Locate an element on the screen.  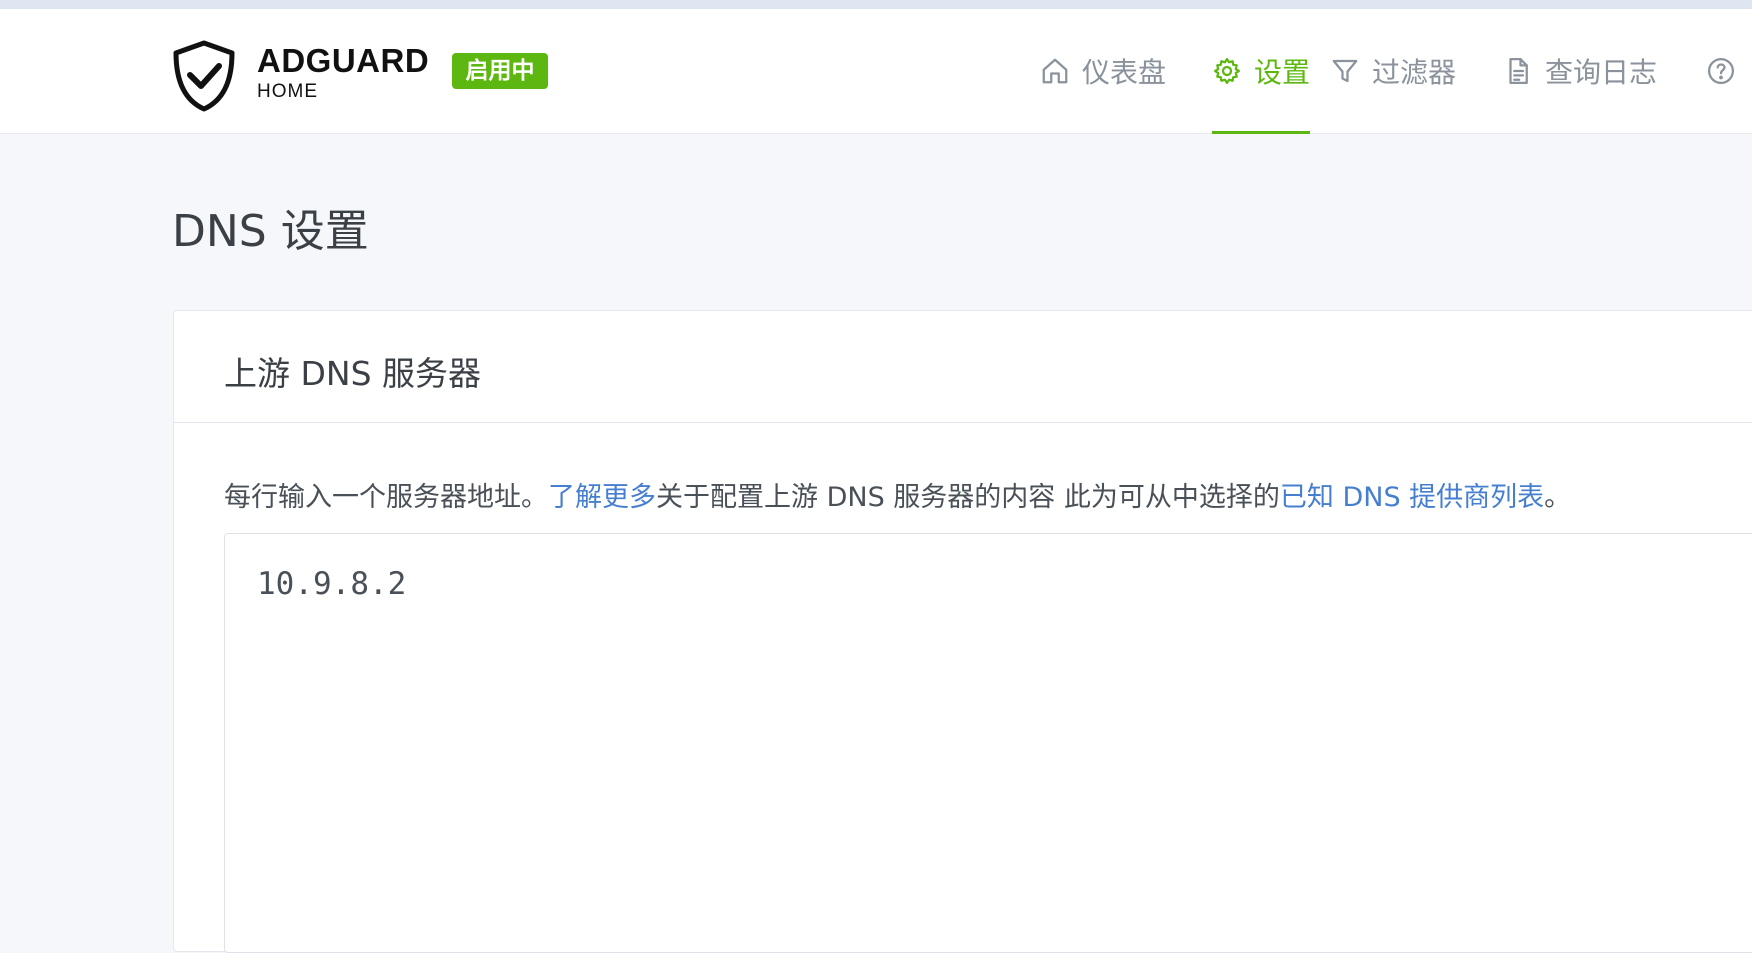
card-header: 上游 DNS 服务器 is located at coordinates (963, 367).